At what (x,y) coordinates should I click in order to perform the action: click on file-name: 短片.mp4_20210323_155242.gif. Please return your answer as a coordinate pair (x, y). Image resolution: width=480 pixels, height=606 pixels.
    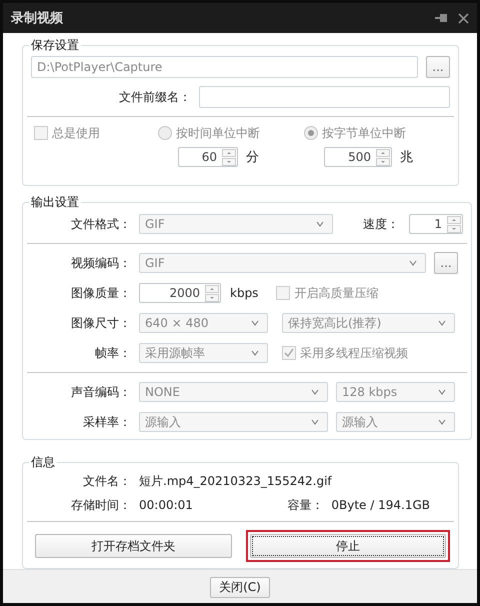
    Looking at the image, I should click on (235, 481).